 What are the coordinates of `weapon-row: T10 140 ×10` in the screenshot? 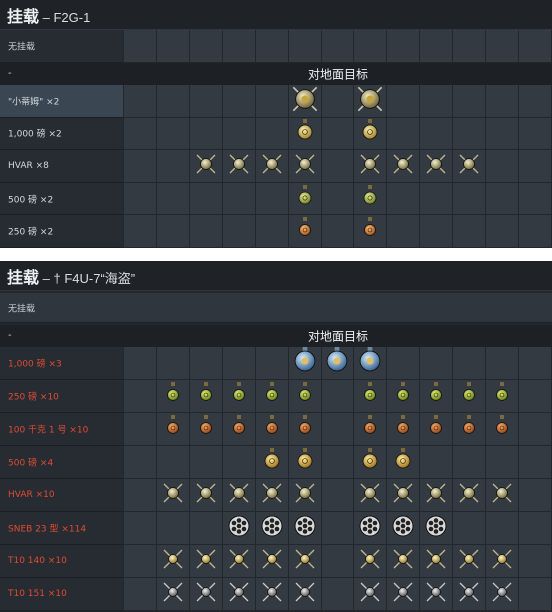 It's located at (276, 561).